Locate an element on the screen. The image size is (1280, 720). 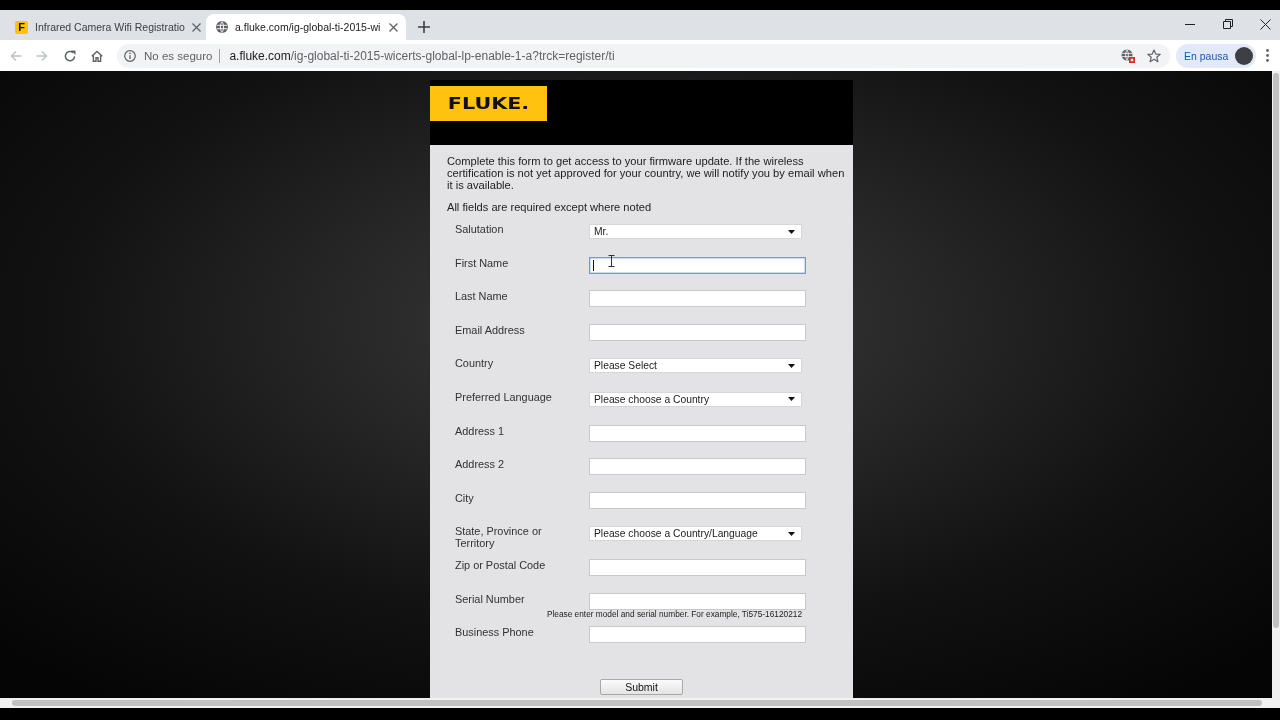
security-label: No es seguro is located at coordinates (178, 55).